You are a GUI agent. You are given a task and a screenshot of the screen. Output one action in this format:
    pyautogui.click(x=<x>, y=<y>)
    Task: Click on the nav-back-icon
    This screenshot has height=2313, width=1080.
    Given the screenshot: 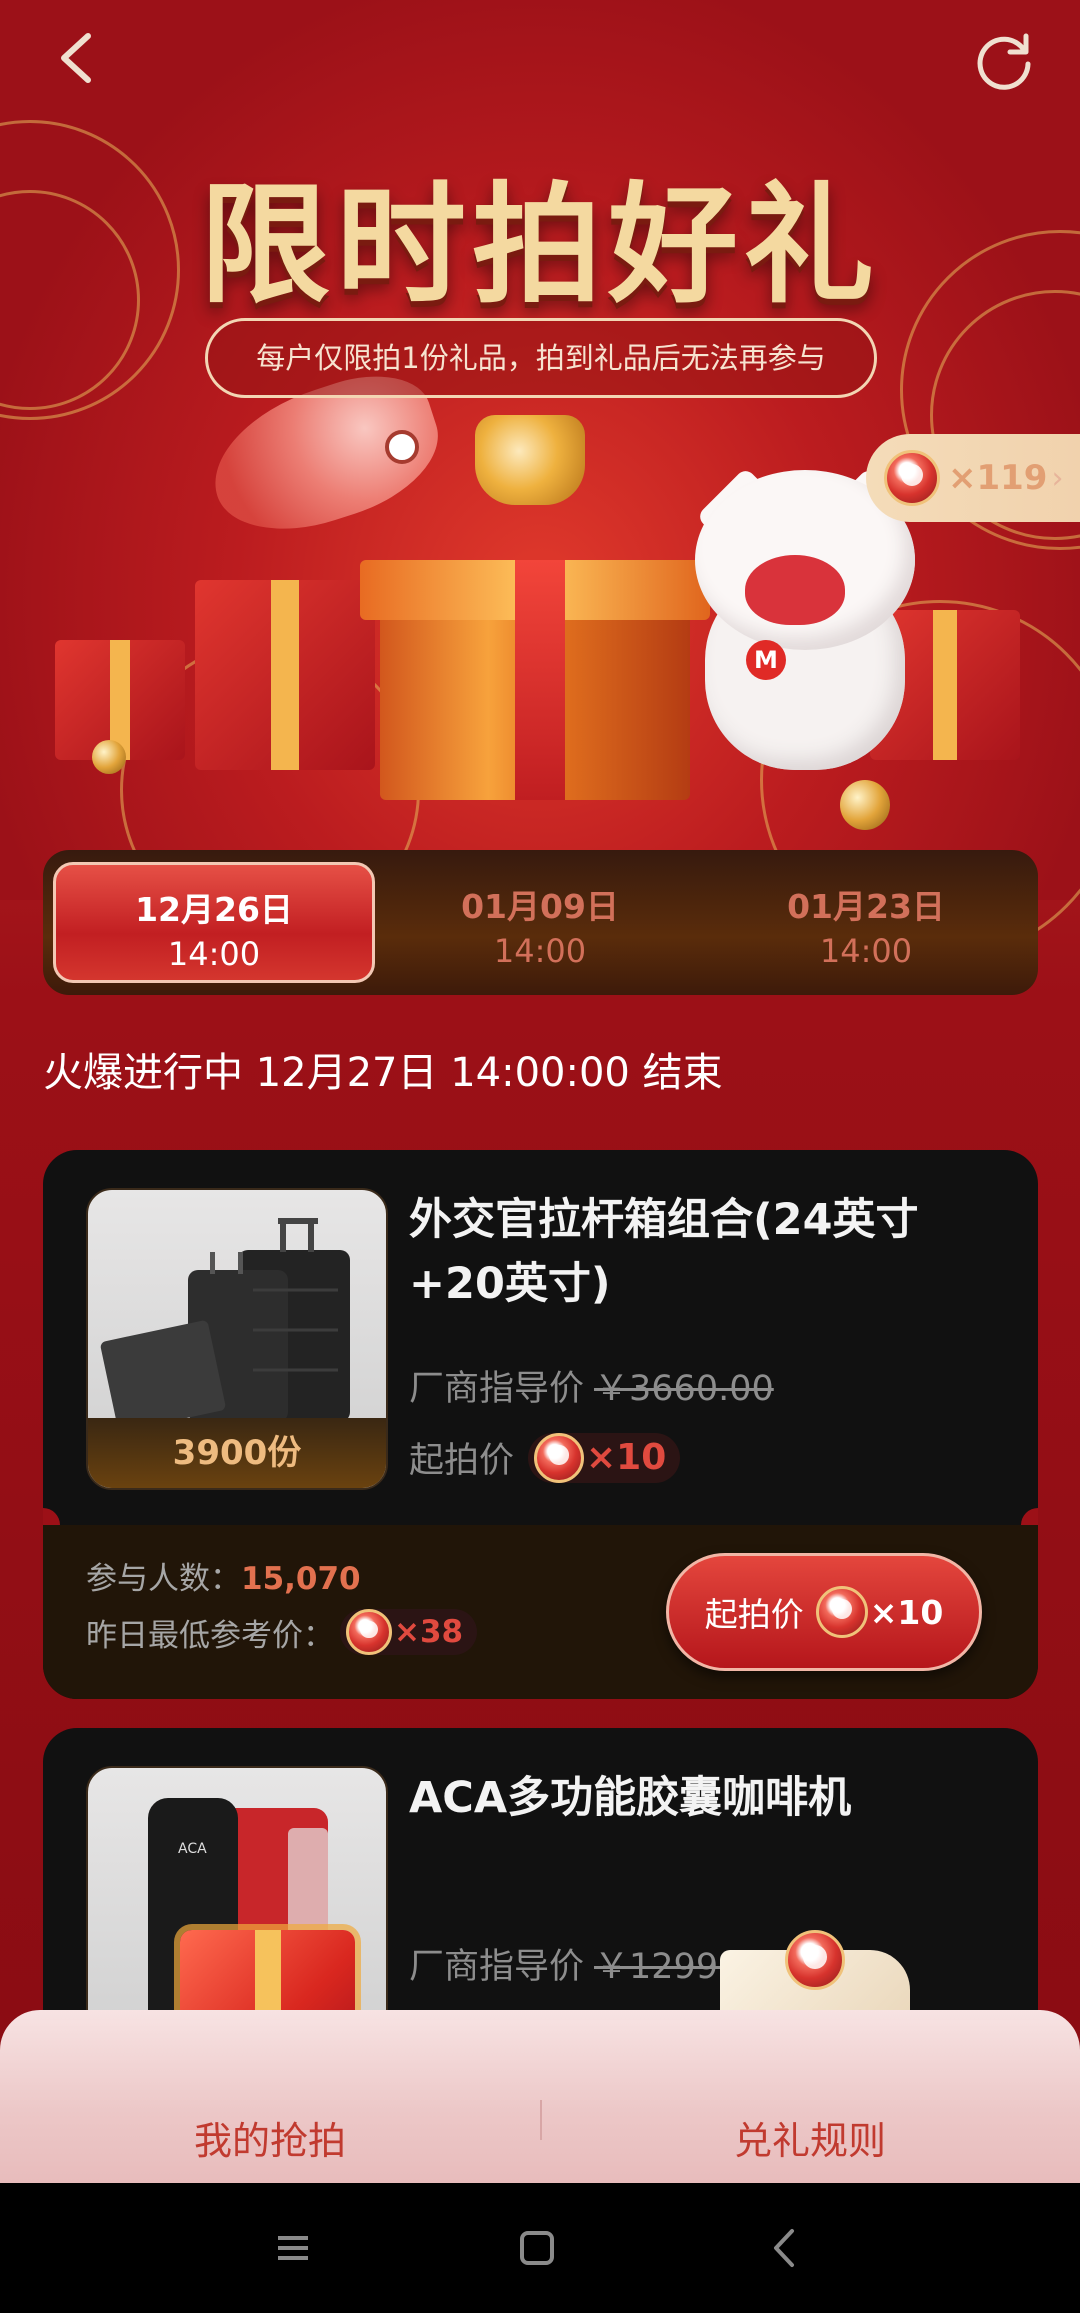 What is the action you would take?
    pyautogui.click(x=785, y=2248)
    